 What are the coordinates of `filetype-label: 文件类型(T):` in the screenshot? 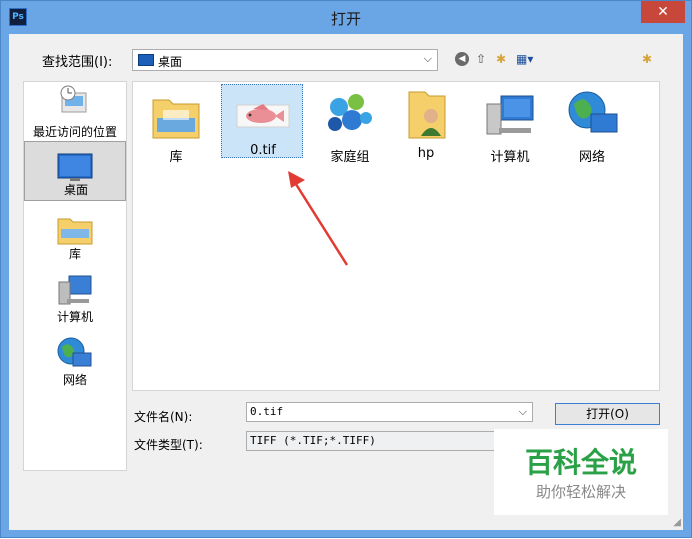 It's located at (168, 445).